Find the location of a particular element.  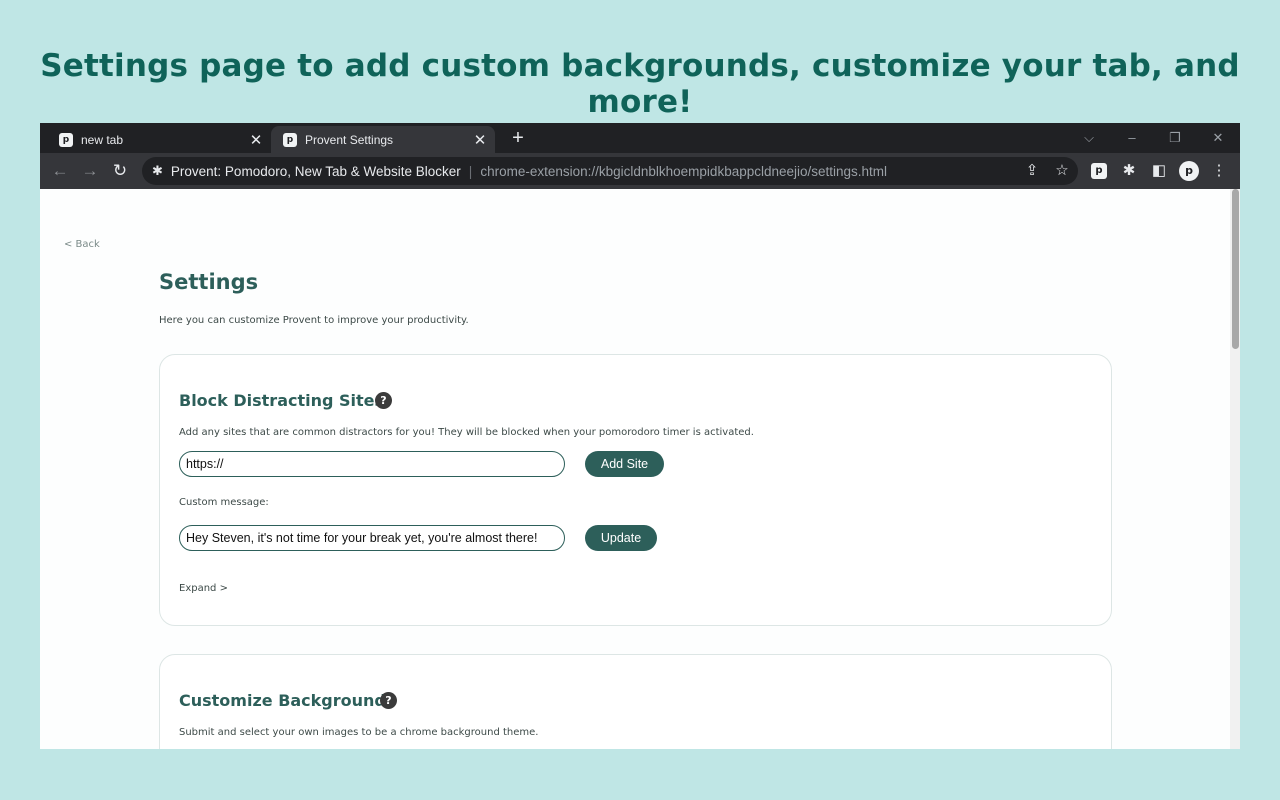

expand-link: Expand > is located at coordinates (203, 588).